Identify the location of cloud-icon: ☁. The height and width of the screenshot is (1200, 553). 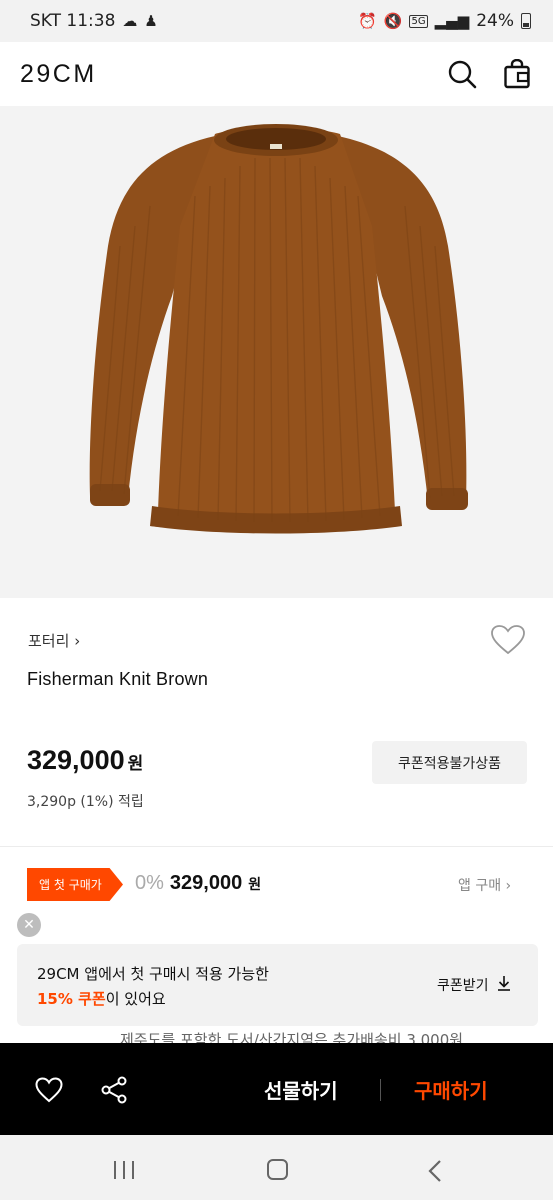
(130, 21).